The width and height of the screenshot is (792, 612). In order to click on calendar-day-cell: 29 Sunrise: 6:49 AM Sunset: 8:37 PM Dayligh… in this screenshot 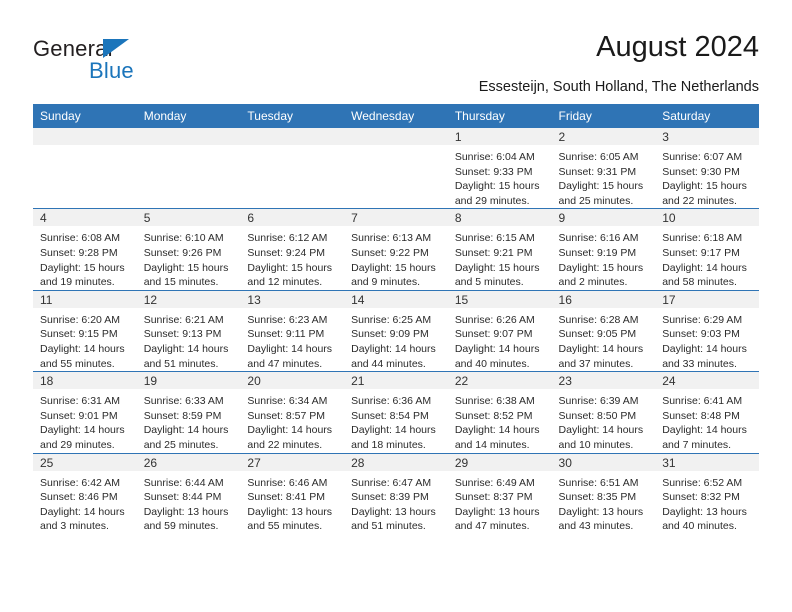, I will do `click(499, 493)`.